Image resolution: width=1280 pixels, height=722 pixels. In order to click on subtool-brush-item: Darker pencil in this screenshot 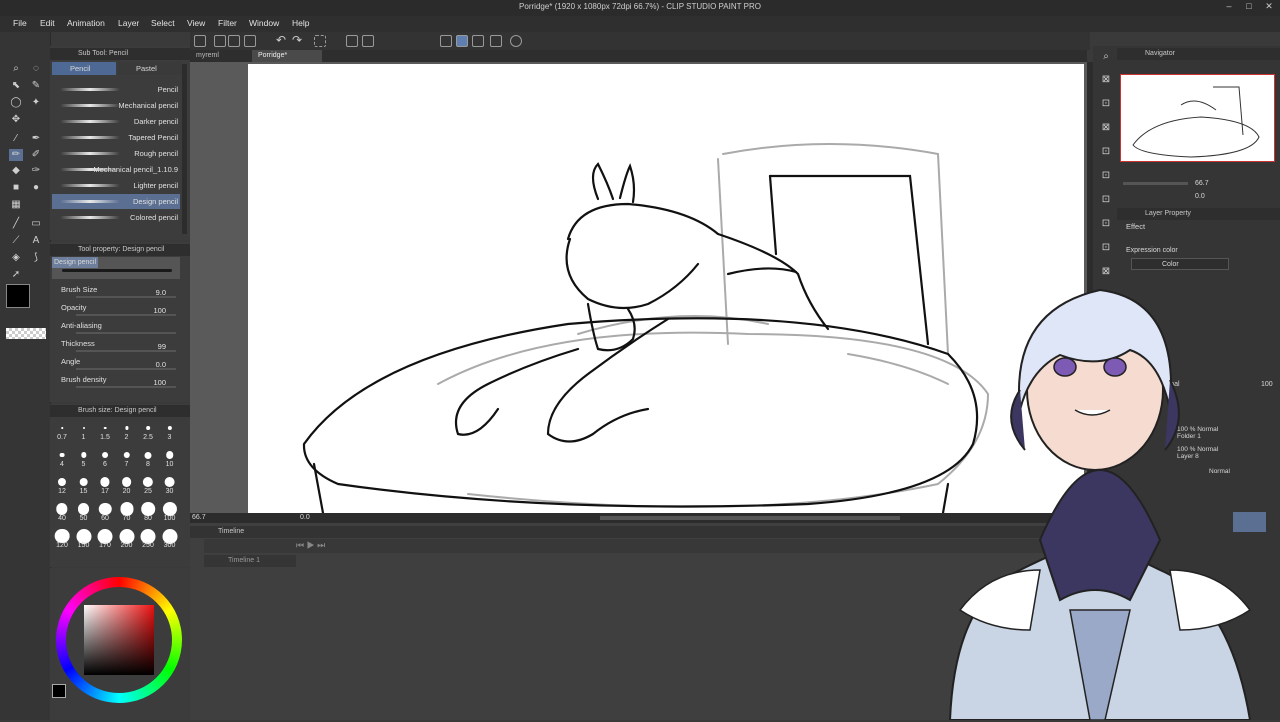, I will do `click(116, 121)`.